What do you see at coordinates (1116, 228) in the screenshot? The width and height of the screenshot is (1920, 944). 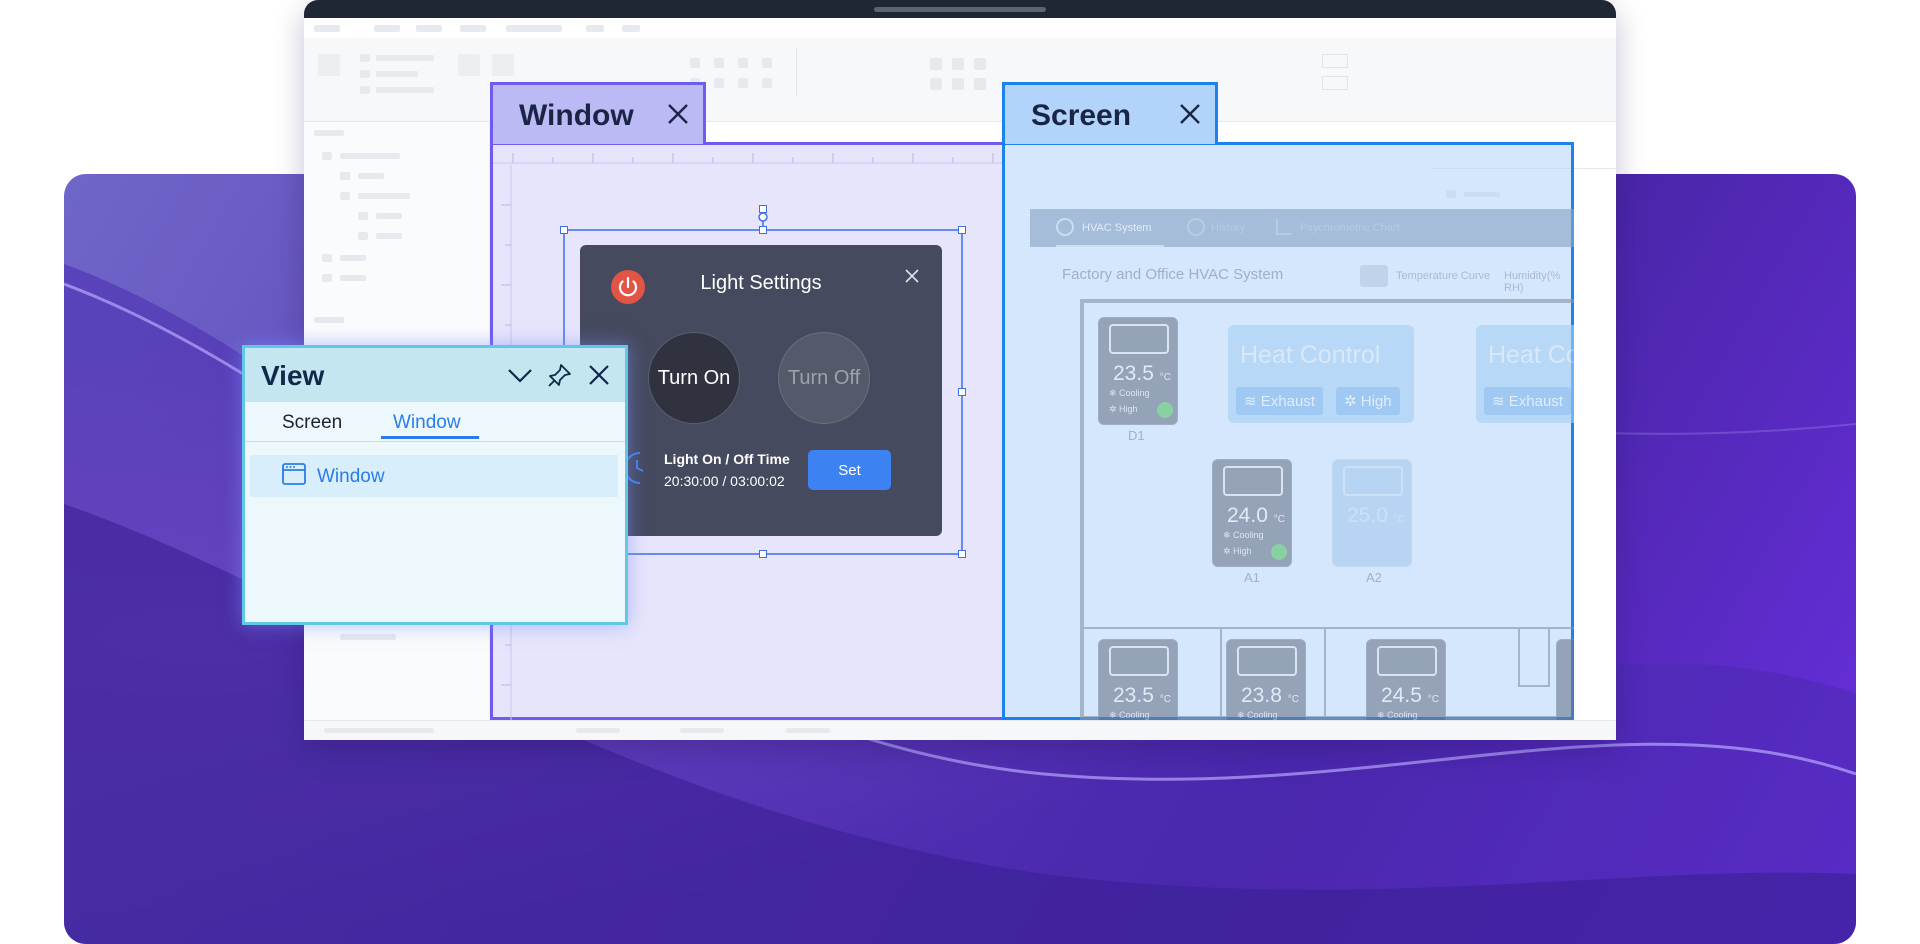 I see `hvac-tab: HVAC System` at bounding box center [1116, 228].